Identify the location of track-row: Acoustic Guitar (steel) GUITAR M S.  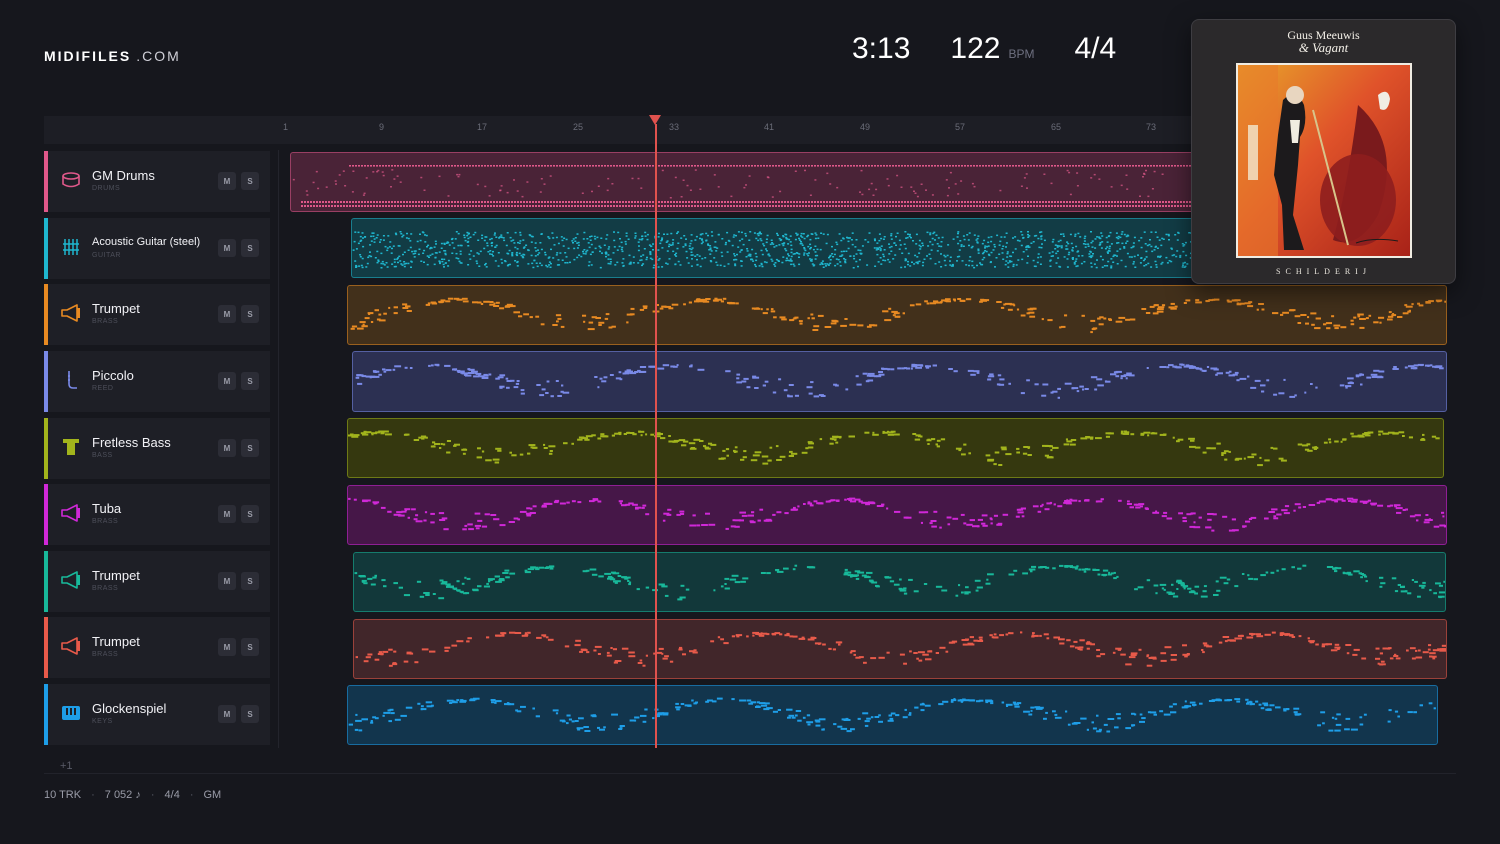
(157, 248).